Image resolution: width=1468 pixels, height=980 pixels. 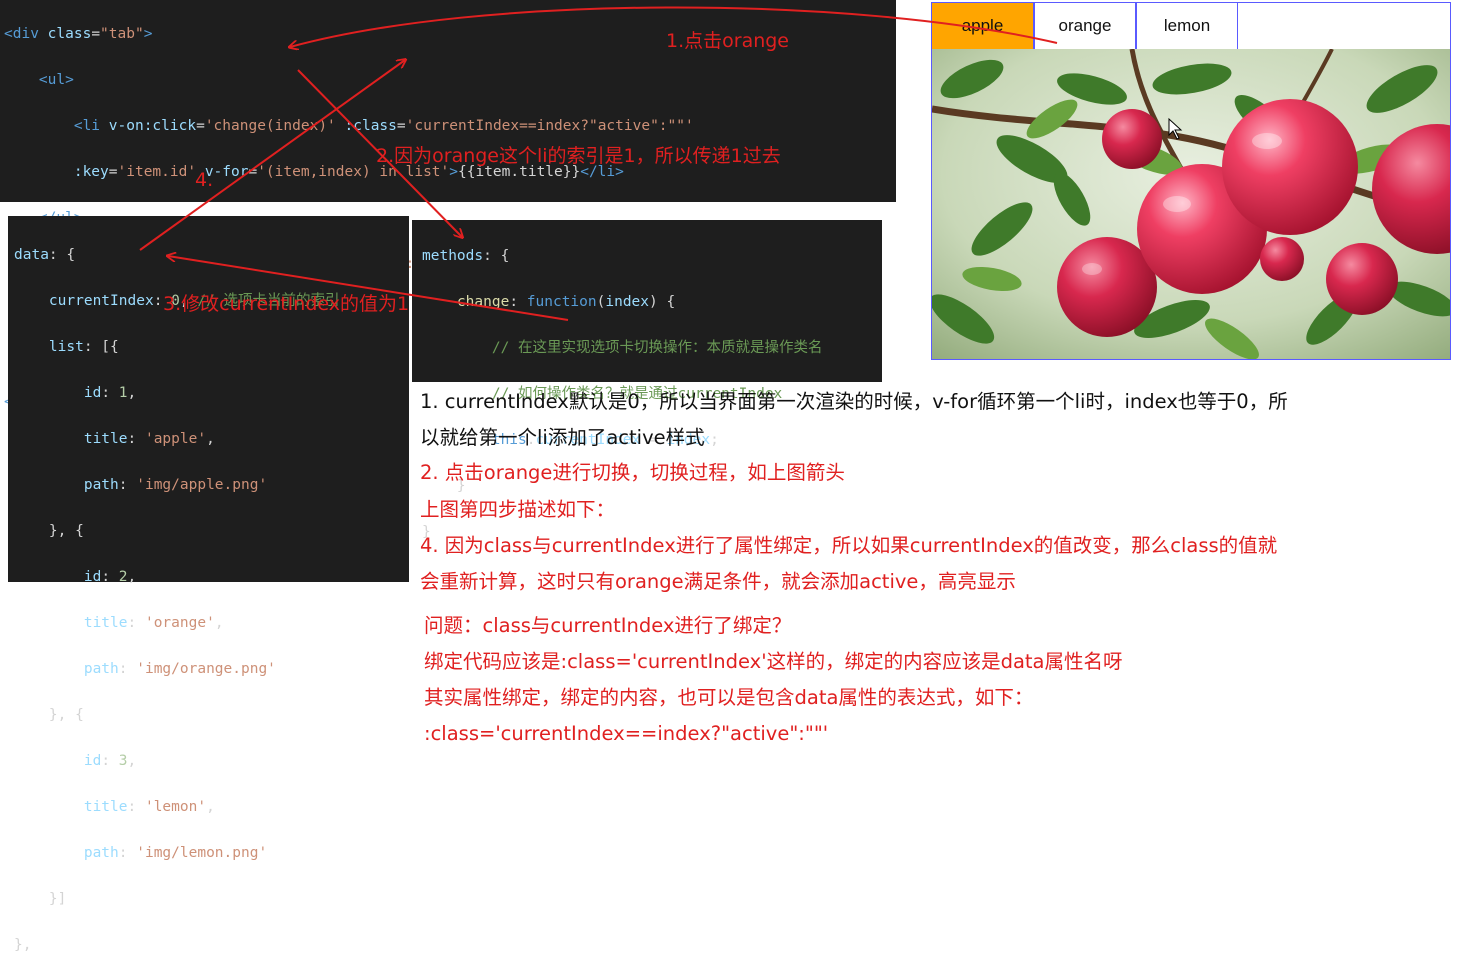 What do you see at coordinates (518, 509) in the screenshot?
I see `note-3: 上图第四步描述如下：` at bounding box center [518, 509].